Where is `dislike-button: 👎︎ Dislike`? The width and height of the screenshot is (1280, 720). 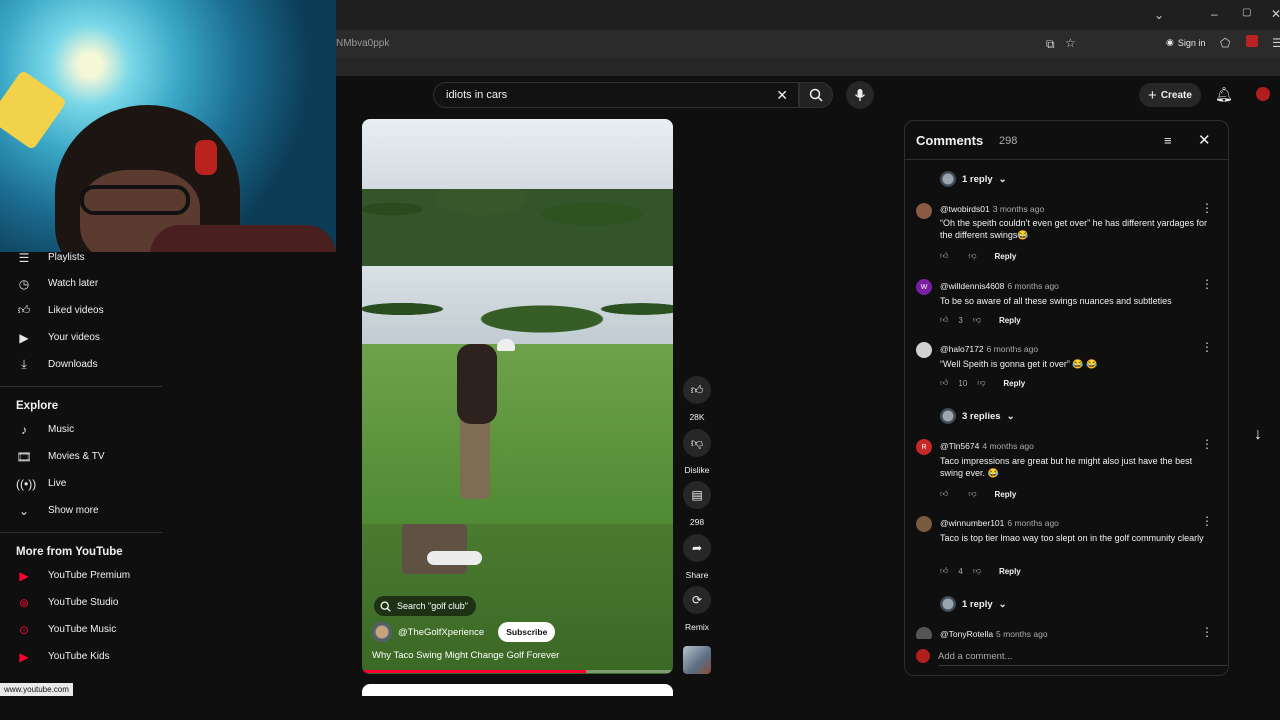
dislike-button: 👎︎ Dislike is located at coordinates (697, 452).